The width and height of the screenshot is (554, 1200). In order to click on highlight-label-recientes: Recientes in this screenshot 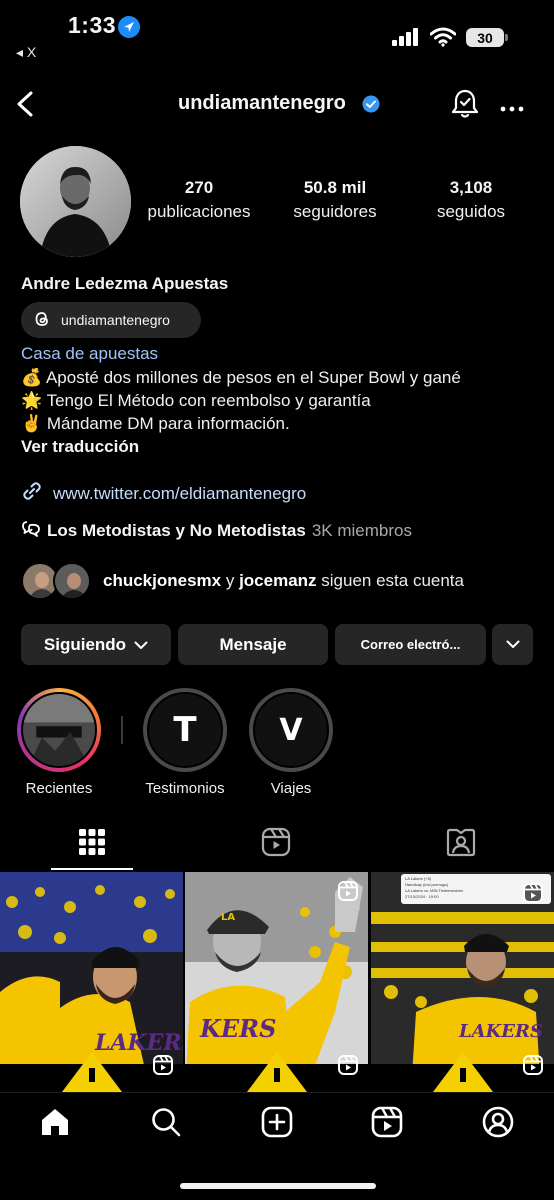, I will do `click(59, 788)`.